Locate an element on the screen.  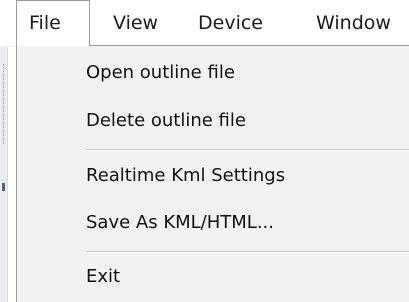
menu-window: Window is located at coordinates (353, 23).